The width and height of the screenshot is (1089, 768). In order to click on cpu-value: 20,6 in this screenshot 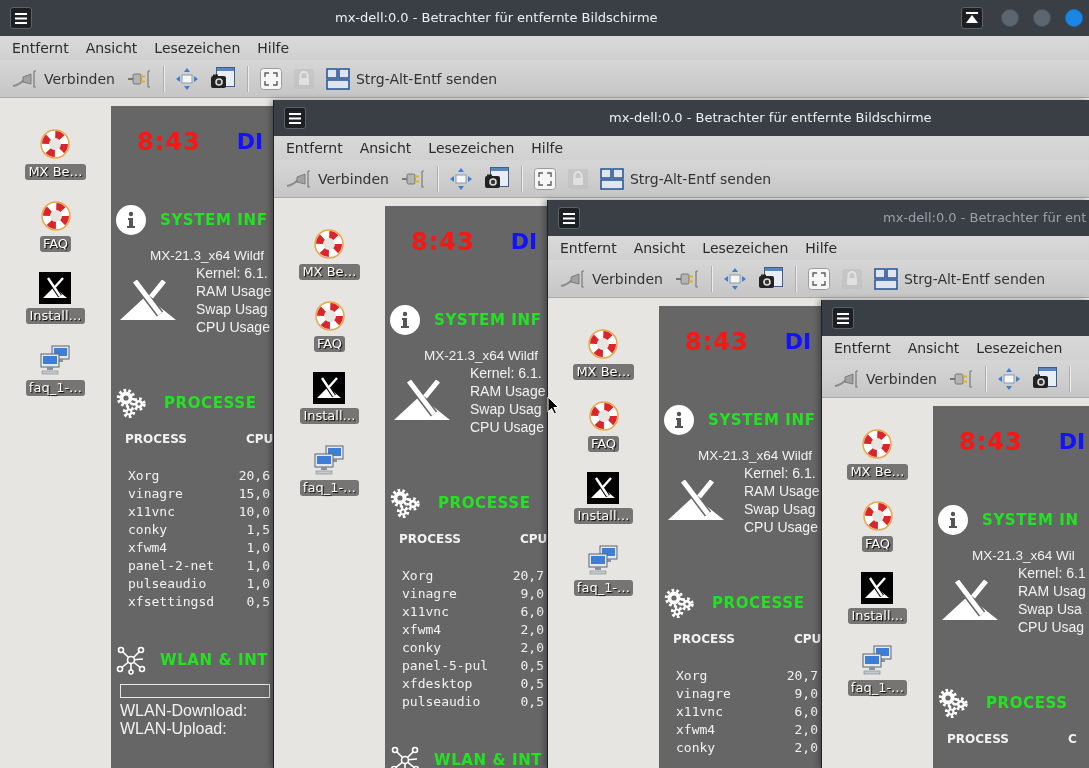, I will do `click(254, 476)`.